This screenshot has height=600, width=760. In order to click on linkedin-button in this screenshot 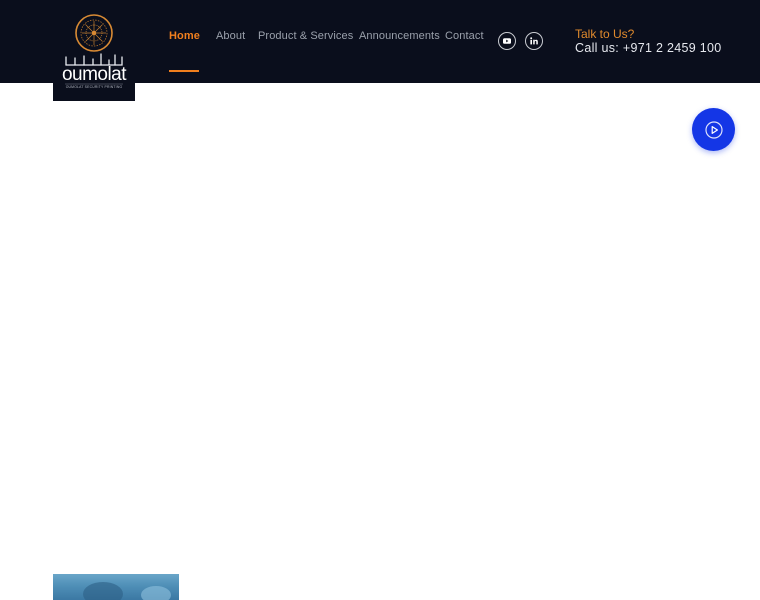, I will do `click(534, 41)`.